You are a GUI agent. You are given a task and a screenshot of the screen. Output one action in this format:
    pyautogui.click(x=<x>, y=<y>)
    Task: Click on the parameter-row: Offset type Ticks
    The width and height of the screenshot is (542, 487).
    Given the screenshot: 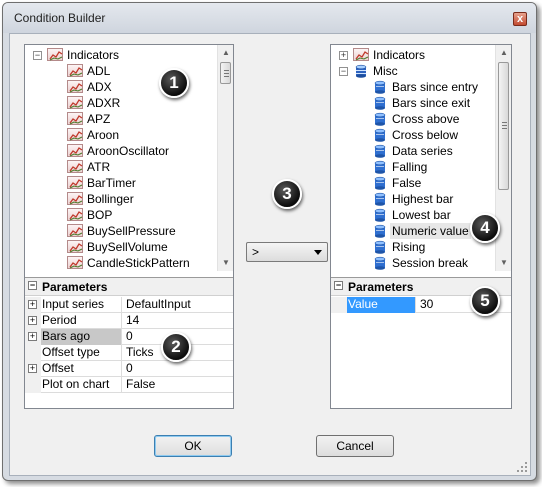 What is the action you would take?
    pyautogui.click(x=129, y=353)
    